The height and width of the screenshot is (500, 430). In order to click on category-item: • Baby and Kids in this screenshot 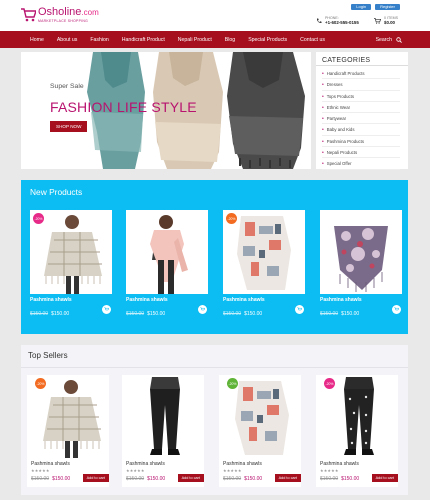, I will do `click(361, 130)`.